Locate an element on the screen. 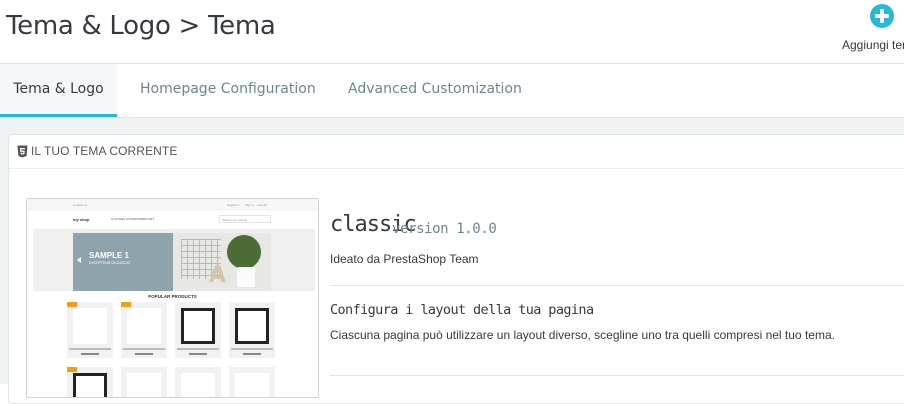 Image resolution: width=904 pixels, height=404 pixels. preview-slider-arrow is located at coordinates (79, 260).